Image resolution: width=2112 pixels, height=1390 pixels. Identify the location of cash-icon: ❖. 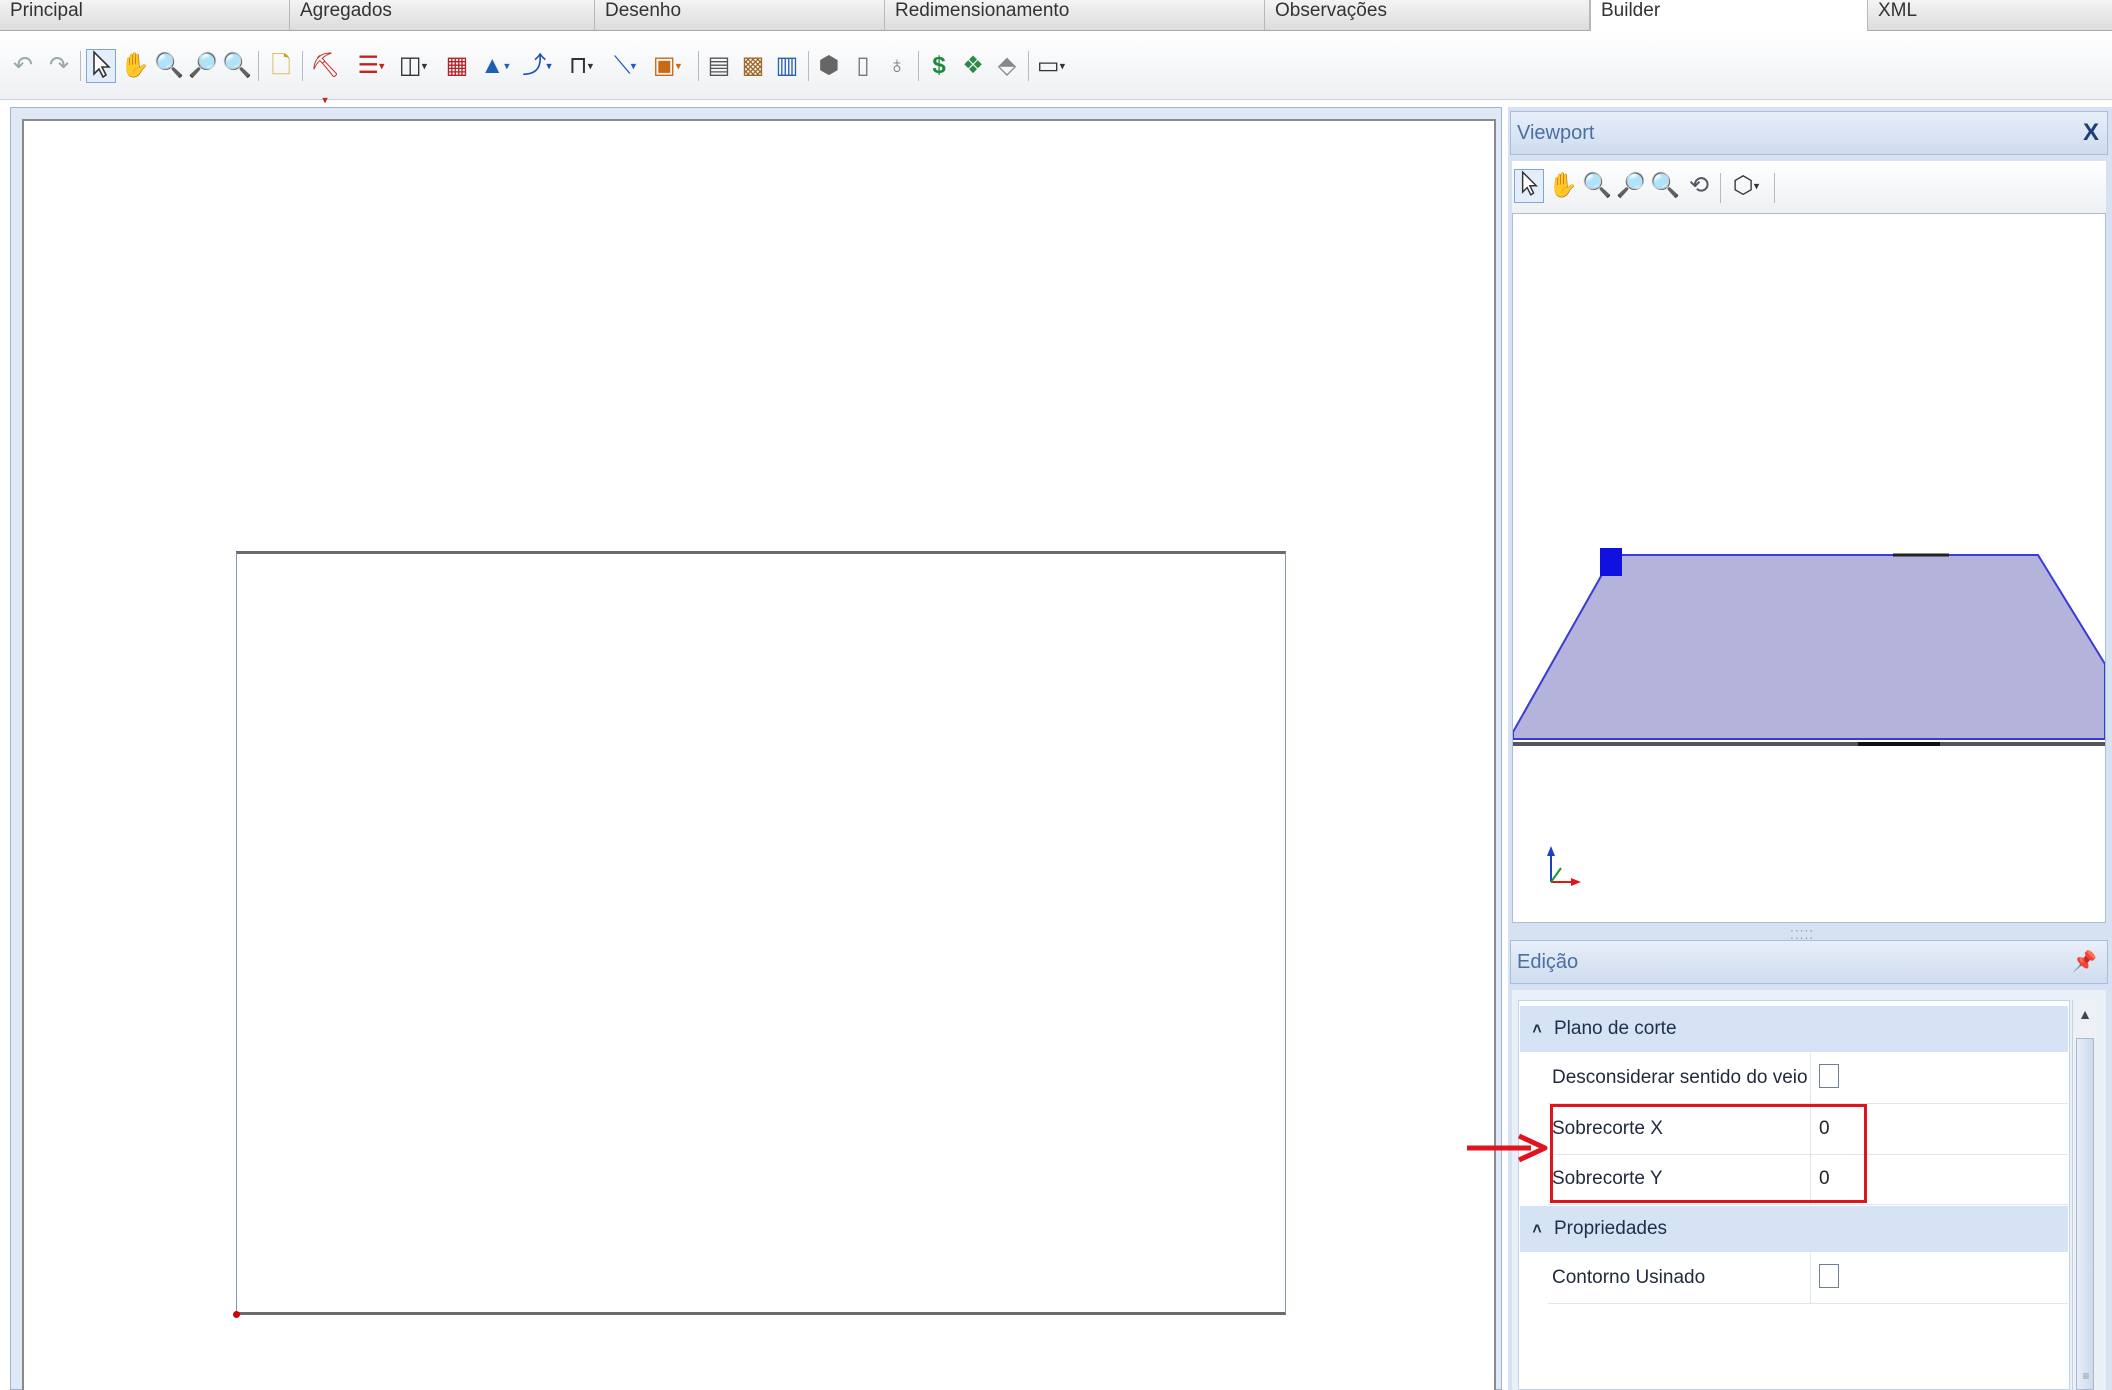
(973, 66).